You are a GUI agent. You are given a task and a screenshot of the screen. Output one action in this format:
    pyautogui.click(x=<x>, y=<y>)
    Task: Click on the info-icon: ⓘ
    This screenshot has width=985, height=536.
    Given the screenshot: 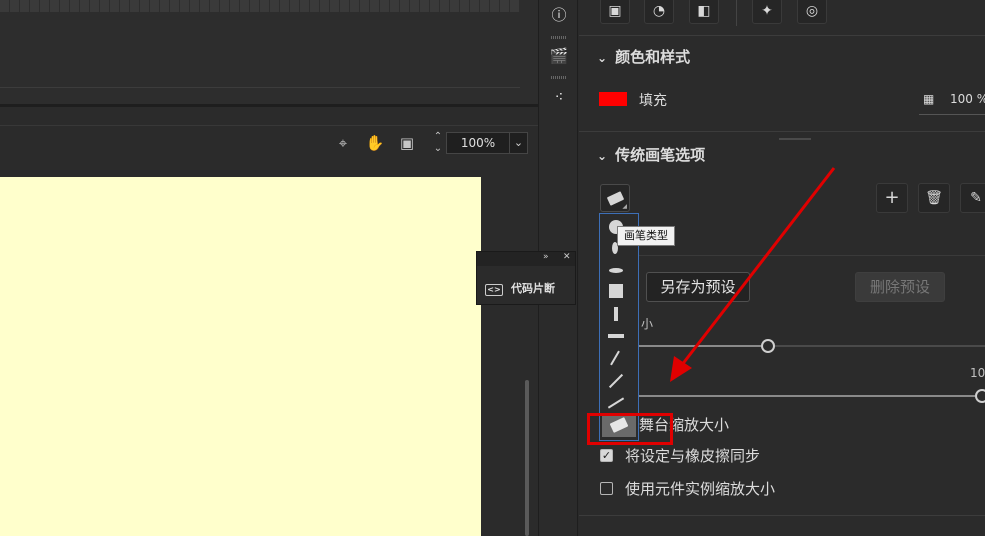 What is the action you would take?
    pyautogui.click(x=559, y=15)
    